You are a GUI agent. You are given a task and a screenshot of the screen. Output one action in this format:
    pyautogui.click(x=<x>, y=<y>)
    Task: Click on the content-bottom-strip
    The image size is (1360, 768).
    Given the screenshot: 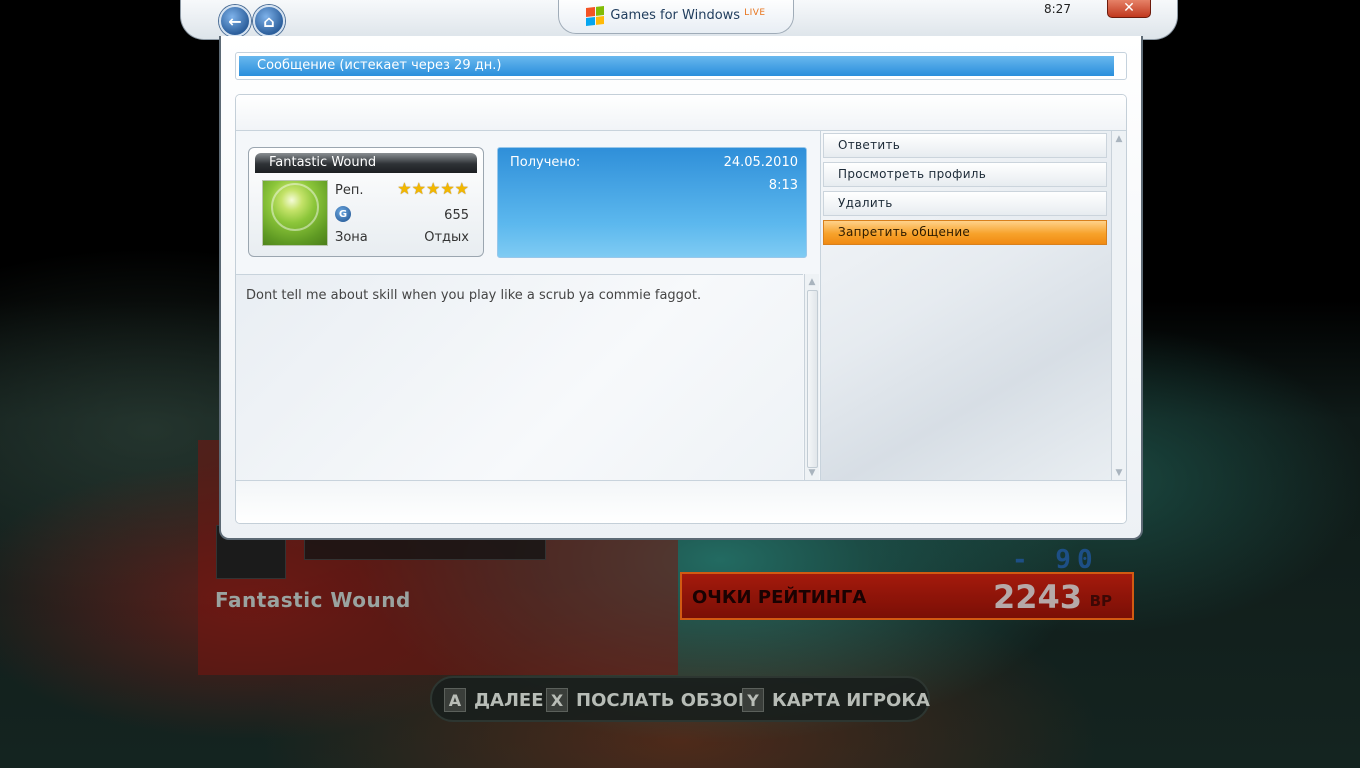 What is the action you would take?
    pyautogui.click(x=681, y=501)
    